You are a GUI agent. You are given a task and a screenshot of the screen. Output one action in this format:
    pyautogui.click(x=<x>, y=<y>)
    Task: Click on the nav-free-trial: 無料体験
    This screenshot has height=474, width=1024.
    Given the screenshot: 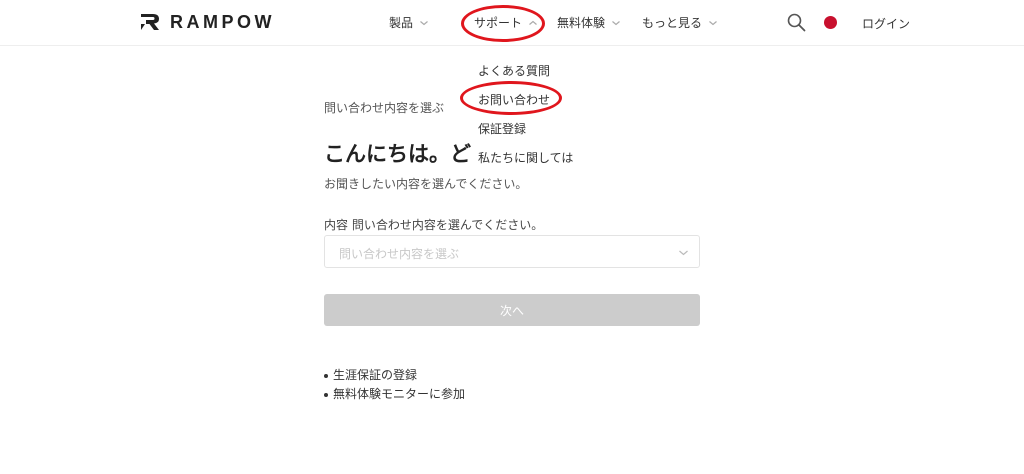 What is the action you would take?
    pyautogui.click(x=589, y=22)
    